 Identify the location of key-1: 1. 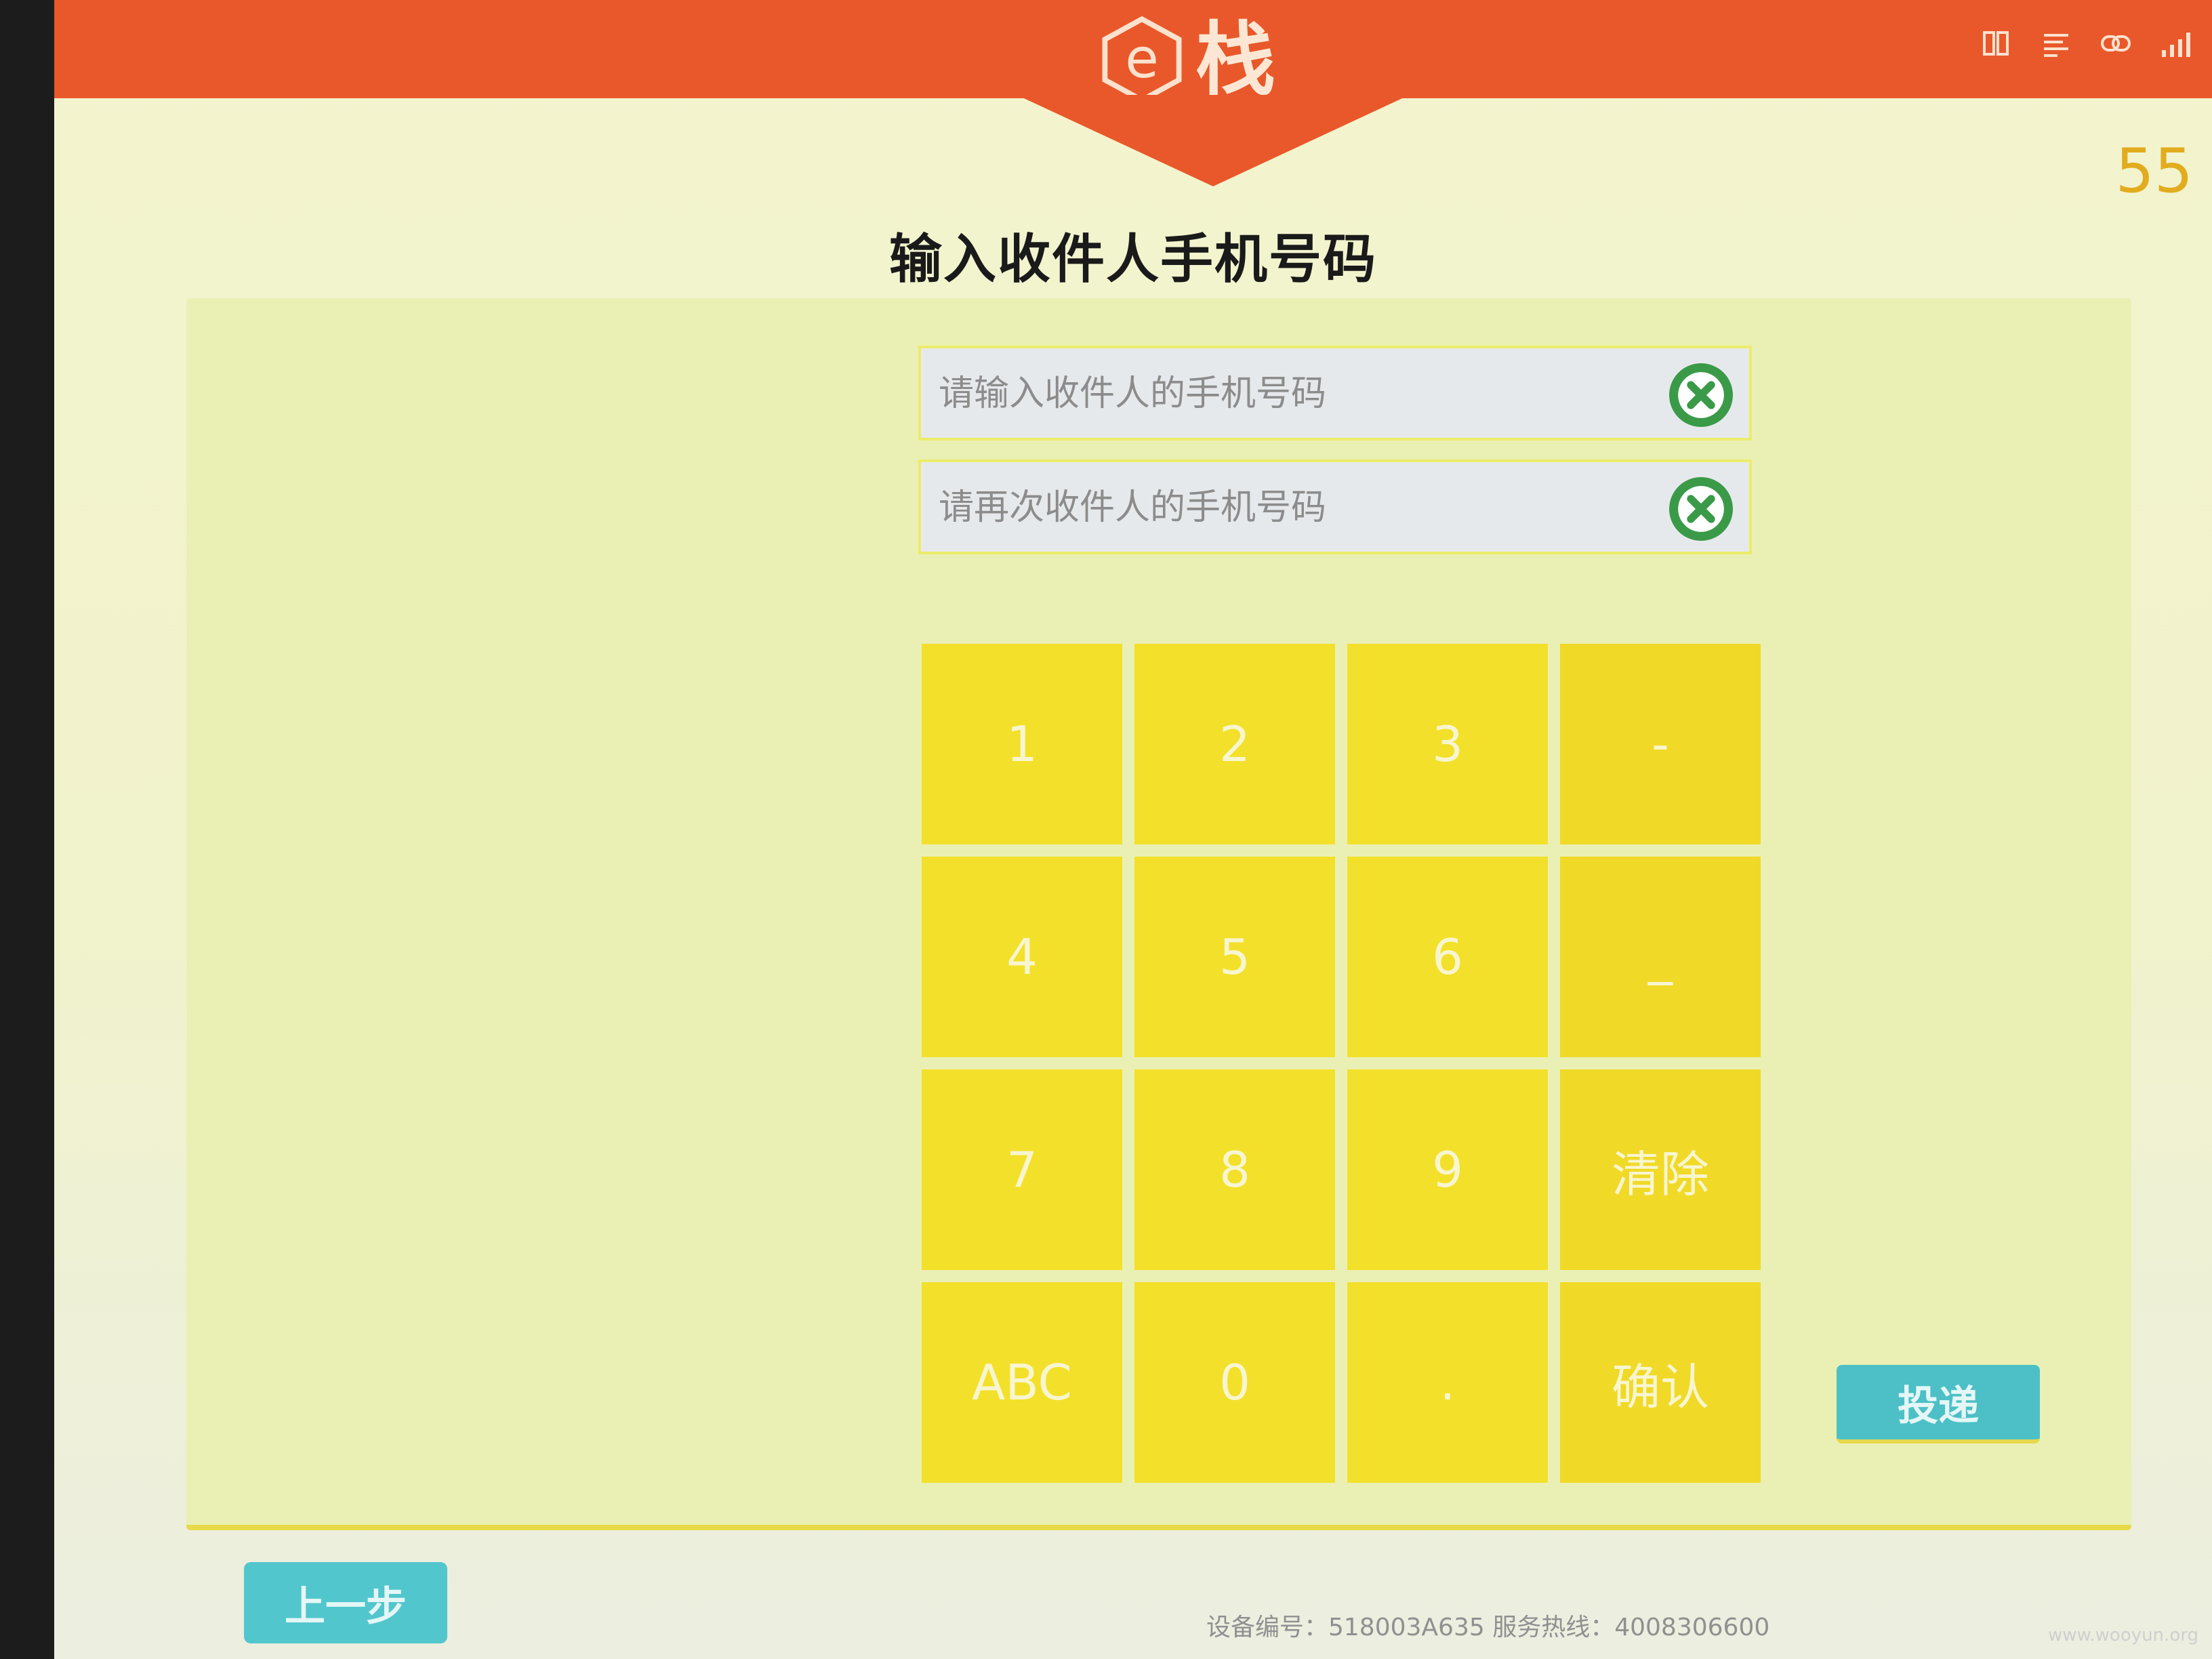
(1022, 744).